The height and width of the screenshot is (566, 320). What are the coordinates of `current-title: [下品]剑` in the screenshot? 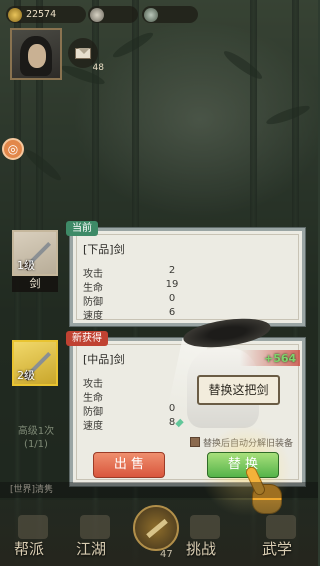 It's located at (104, 249).